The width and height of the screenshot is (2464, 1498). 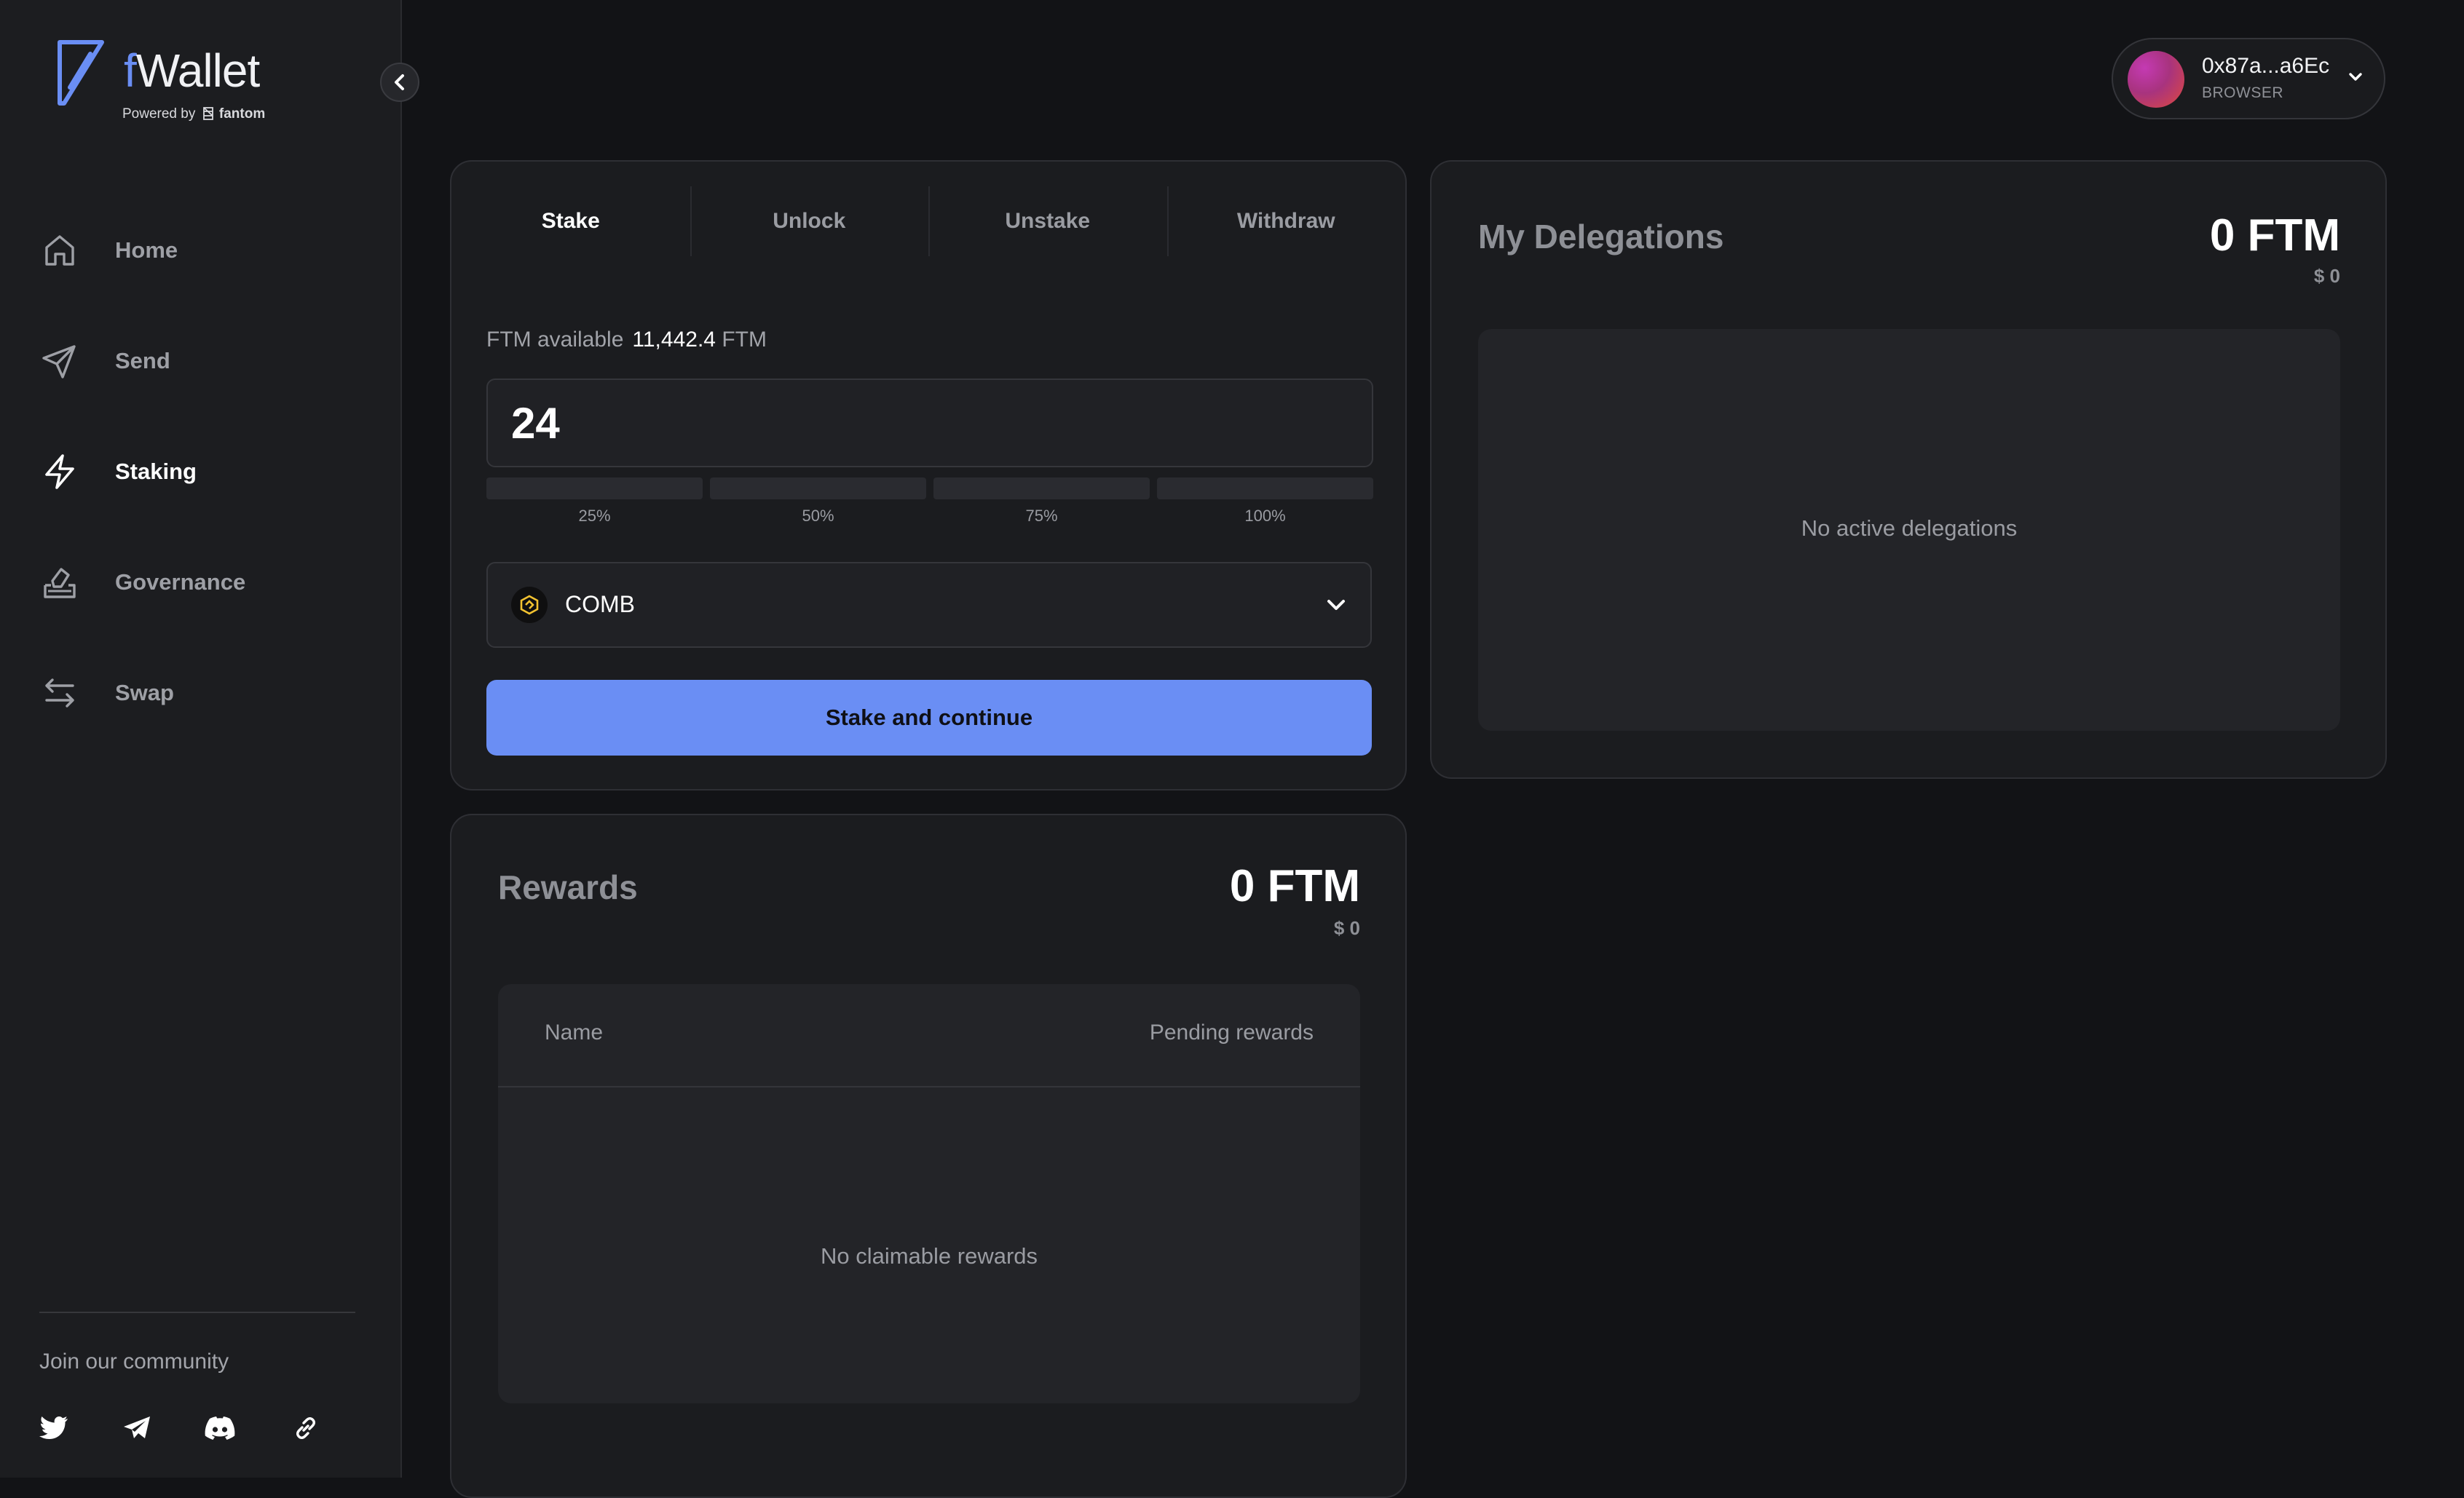 I want to click on sidebar-item-swap: Swap, so click(x=201, y=693).